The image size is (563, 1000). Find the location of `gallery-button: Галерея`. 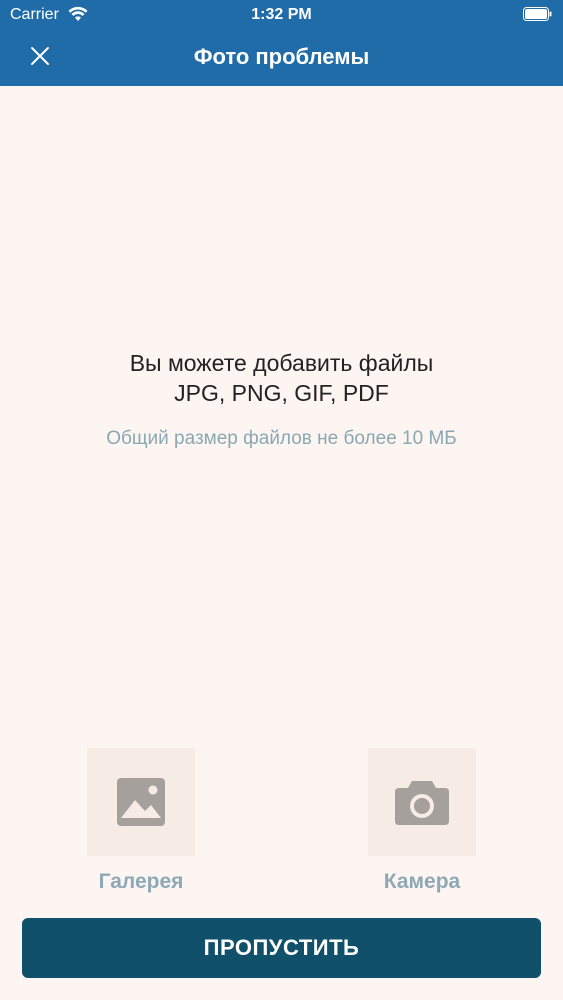

gallery-button: Галерея is located at coordinates (141, 821).